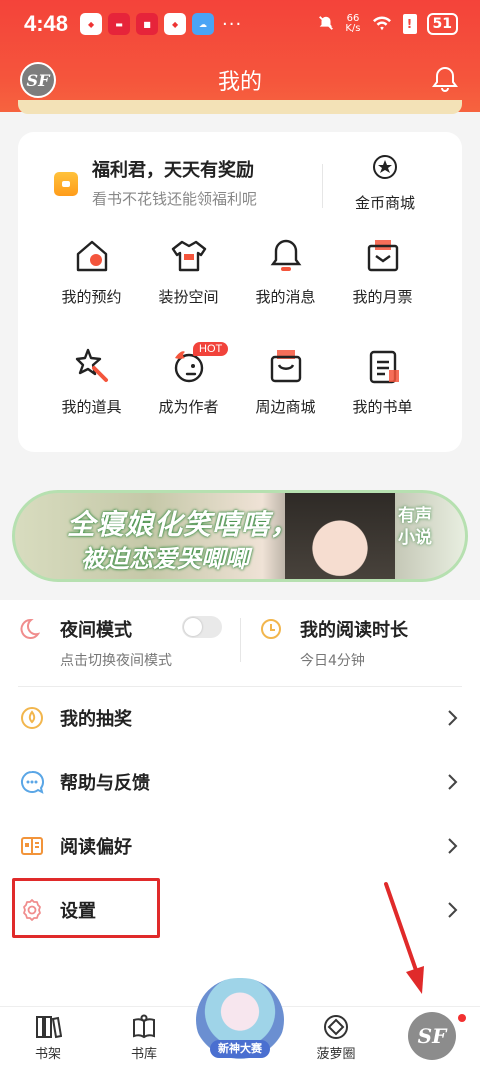 Image resolution: width=480 pixels, height=1066 pixels. What do you see at coordinates (193, 627) in the screenshot?
I see `toggle-knob` at bounding box center [193, 627].